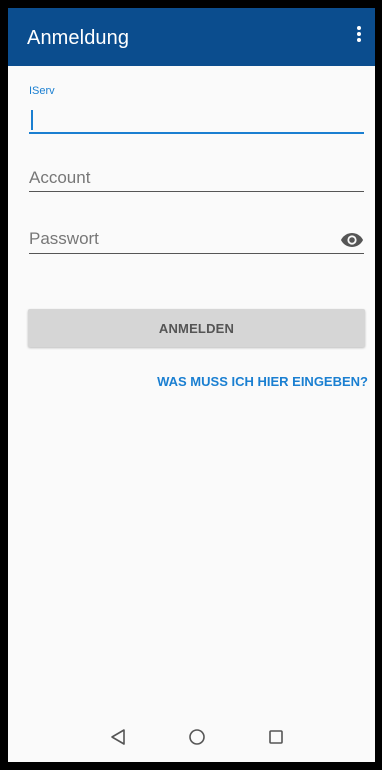  Describe the element at coordinates (196, 253) in the screenshot. I see `password-underline` at that location.